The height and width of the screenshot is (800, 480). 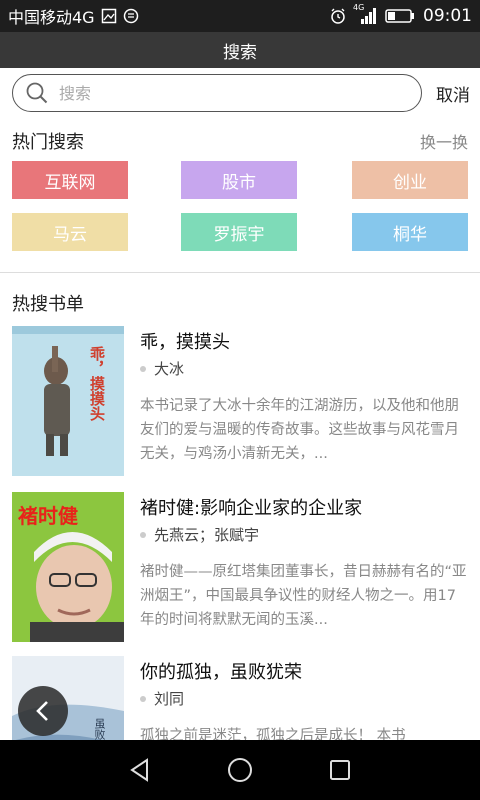 I want to click on square-recent-icon, so click(x=340, y=770).